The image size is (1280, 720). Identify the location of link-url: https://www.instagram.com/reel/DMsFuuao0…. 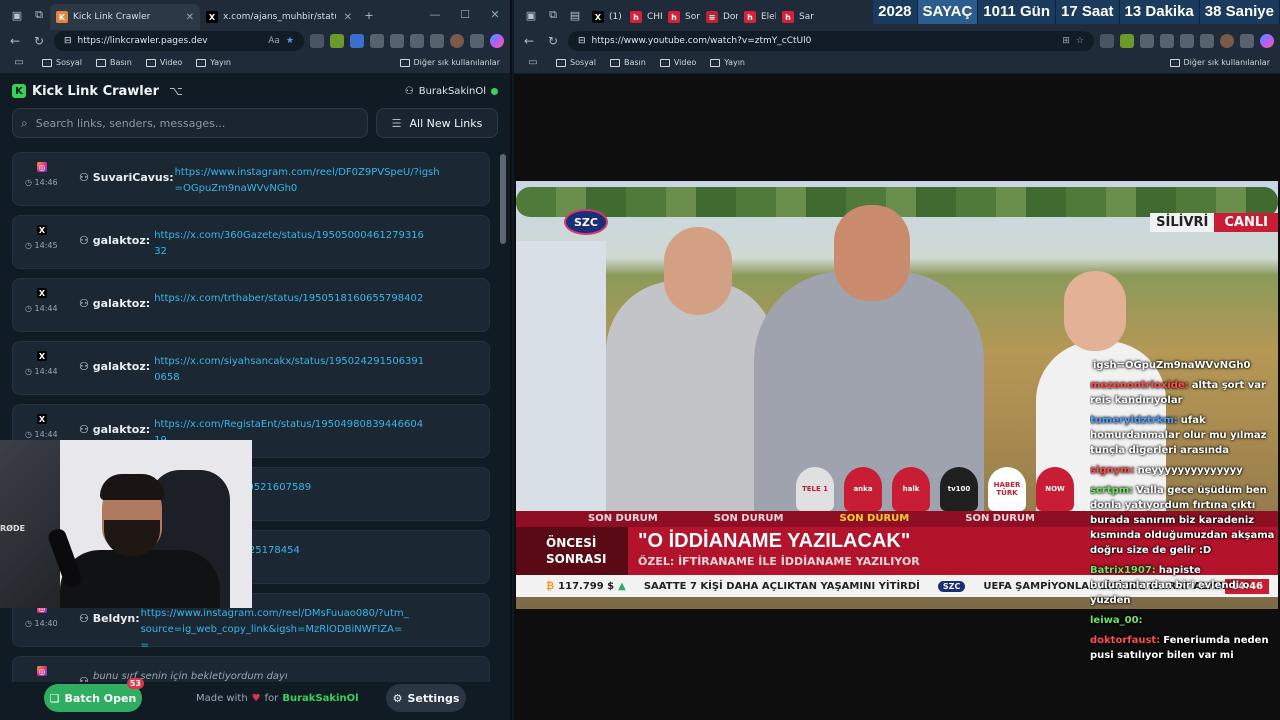
(276, 630).